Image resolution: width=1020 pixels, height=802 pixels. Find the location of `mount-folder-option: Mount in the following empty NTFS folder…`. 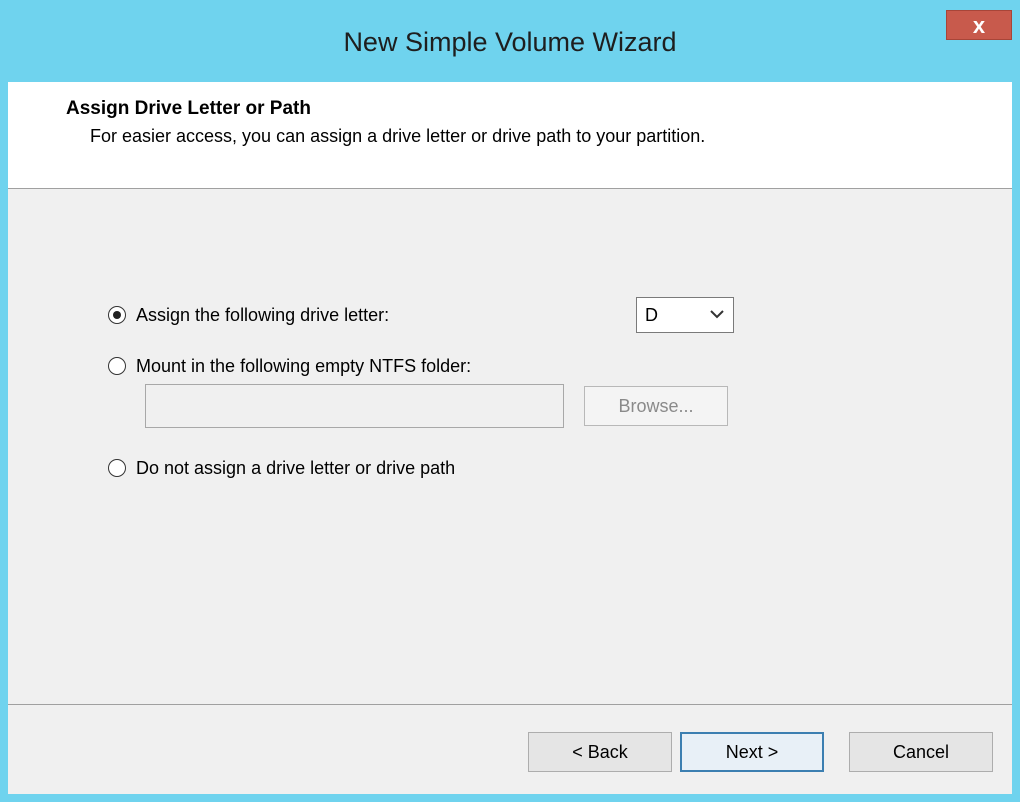

mount-folder-option: Mount in the following empty NTFS folder… is located at coordinates (289, 366).